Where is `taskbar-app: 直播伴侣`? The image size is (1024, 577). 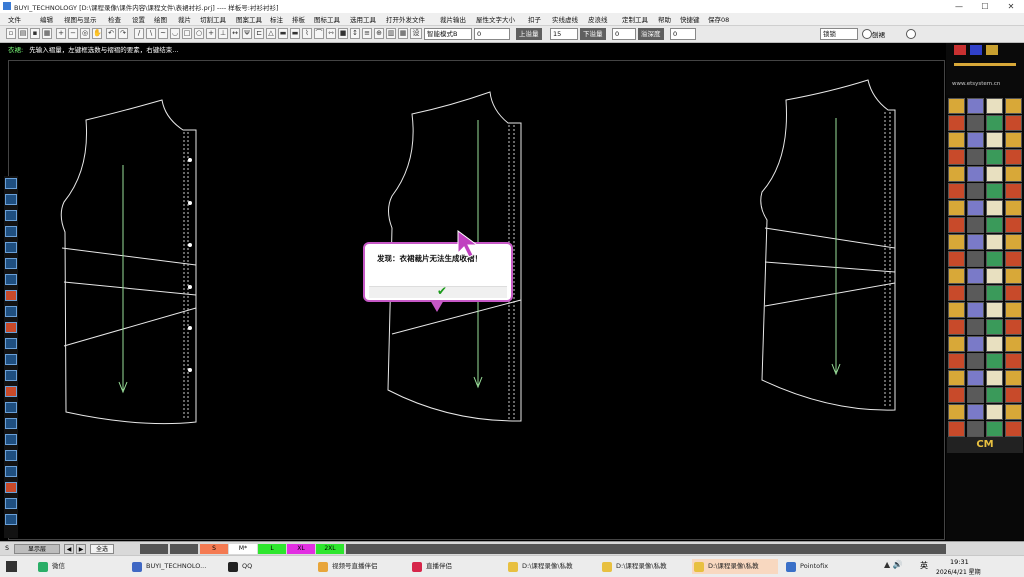
taskbar-app: 直播伴侣 is located at coordinates (454, 566).